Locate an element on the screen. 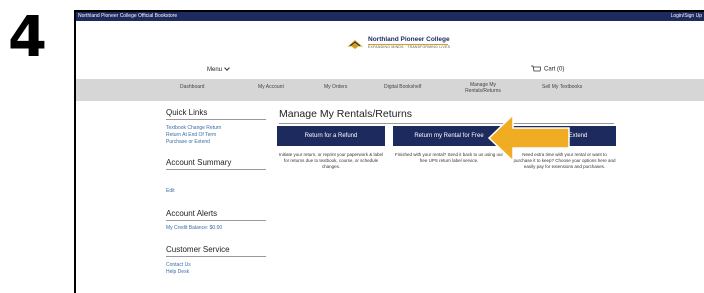 The image size is (704, 293). nav-sell-textbooks: Sell My Textbooks is located at coordinates (562, 87).